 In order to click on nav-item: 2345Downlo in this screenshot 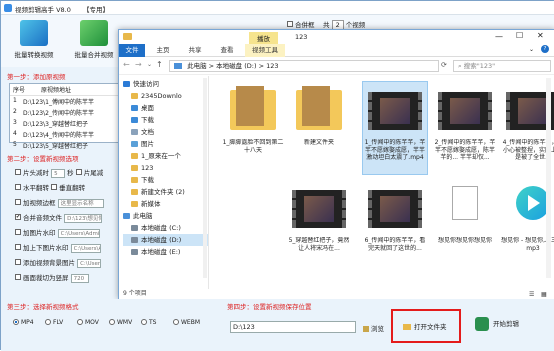, I will do `click(165, 96)`.